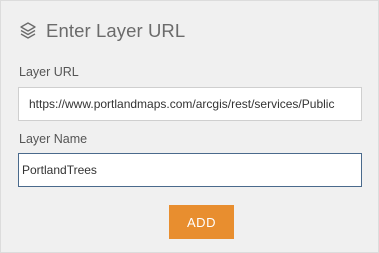  Describe the element at coordinates (28, 31) in the screenshot. I see `layers-icon` at that location.